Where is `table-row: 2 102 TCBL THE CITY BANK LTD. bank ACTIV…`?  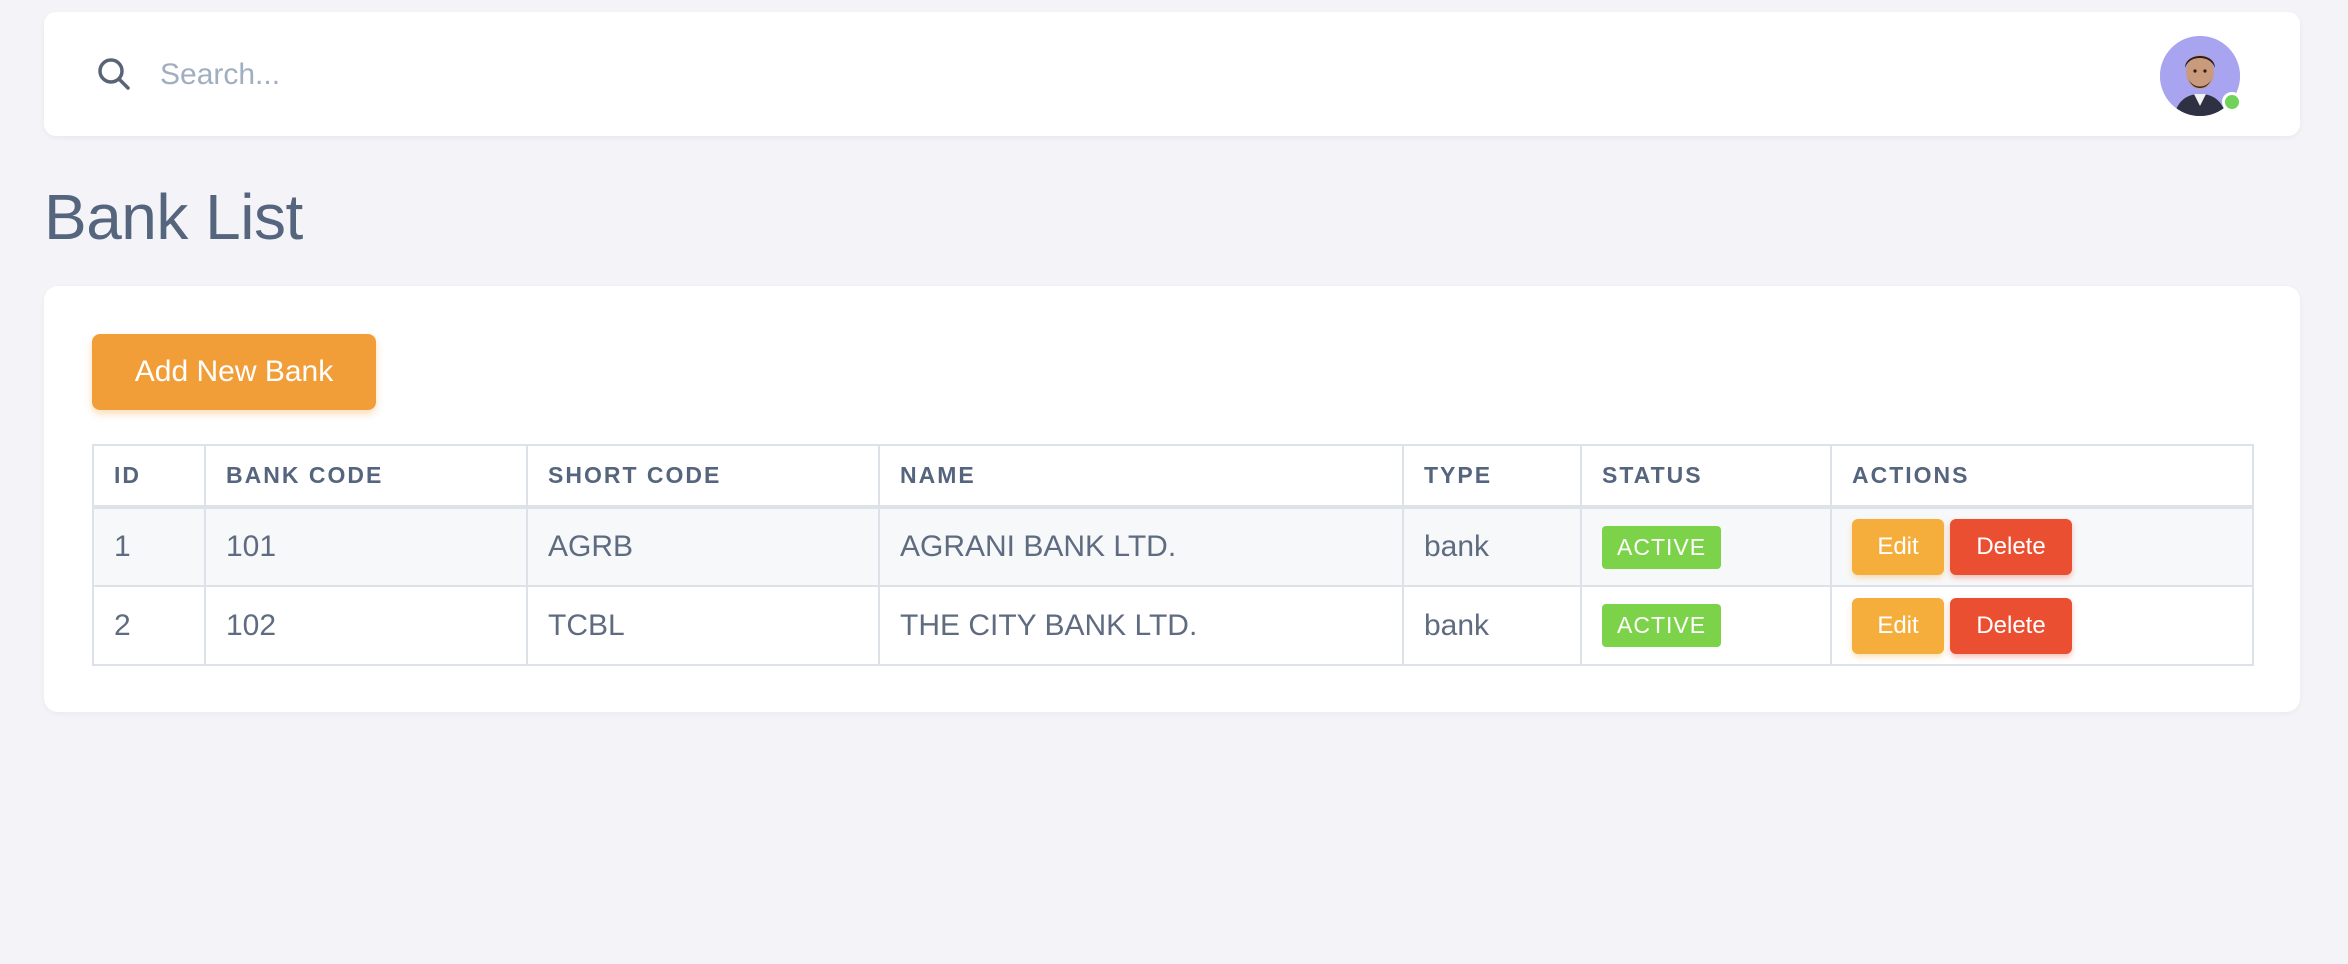 table-row: 2 102 TCBL THE CITY BANK LTD. bank ACTIV… is located at coordinates (1173, 625).